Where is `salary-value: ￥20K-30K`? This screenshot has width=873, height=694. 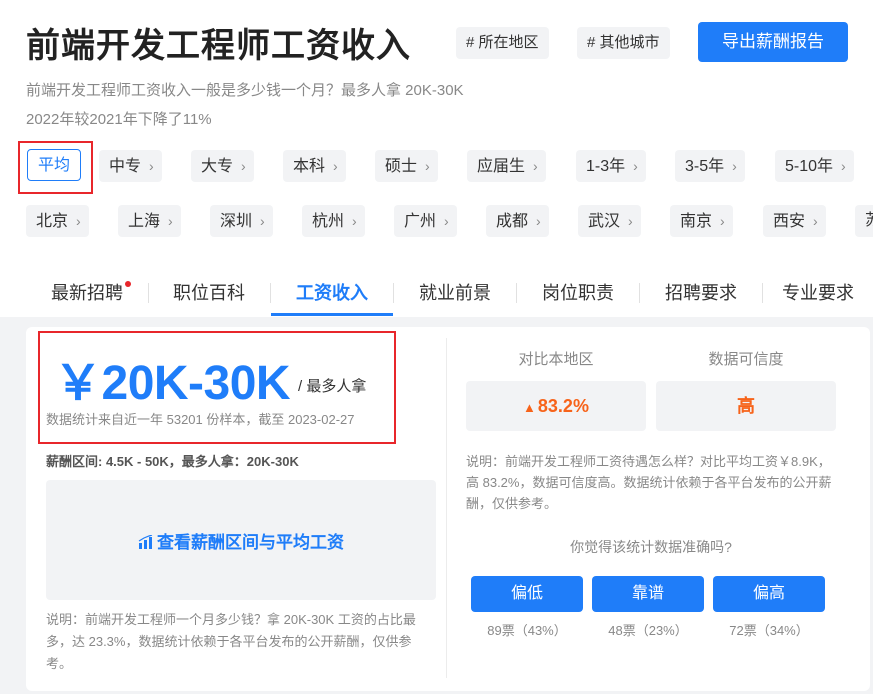
salary-value: ￥20K-30K is located at coordinates (172, 383).